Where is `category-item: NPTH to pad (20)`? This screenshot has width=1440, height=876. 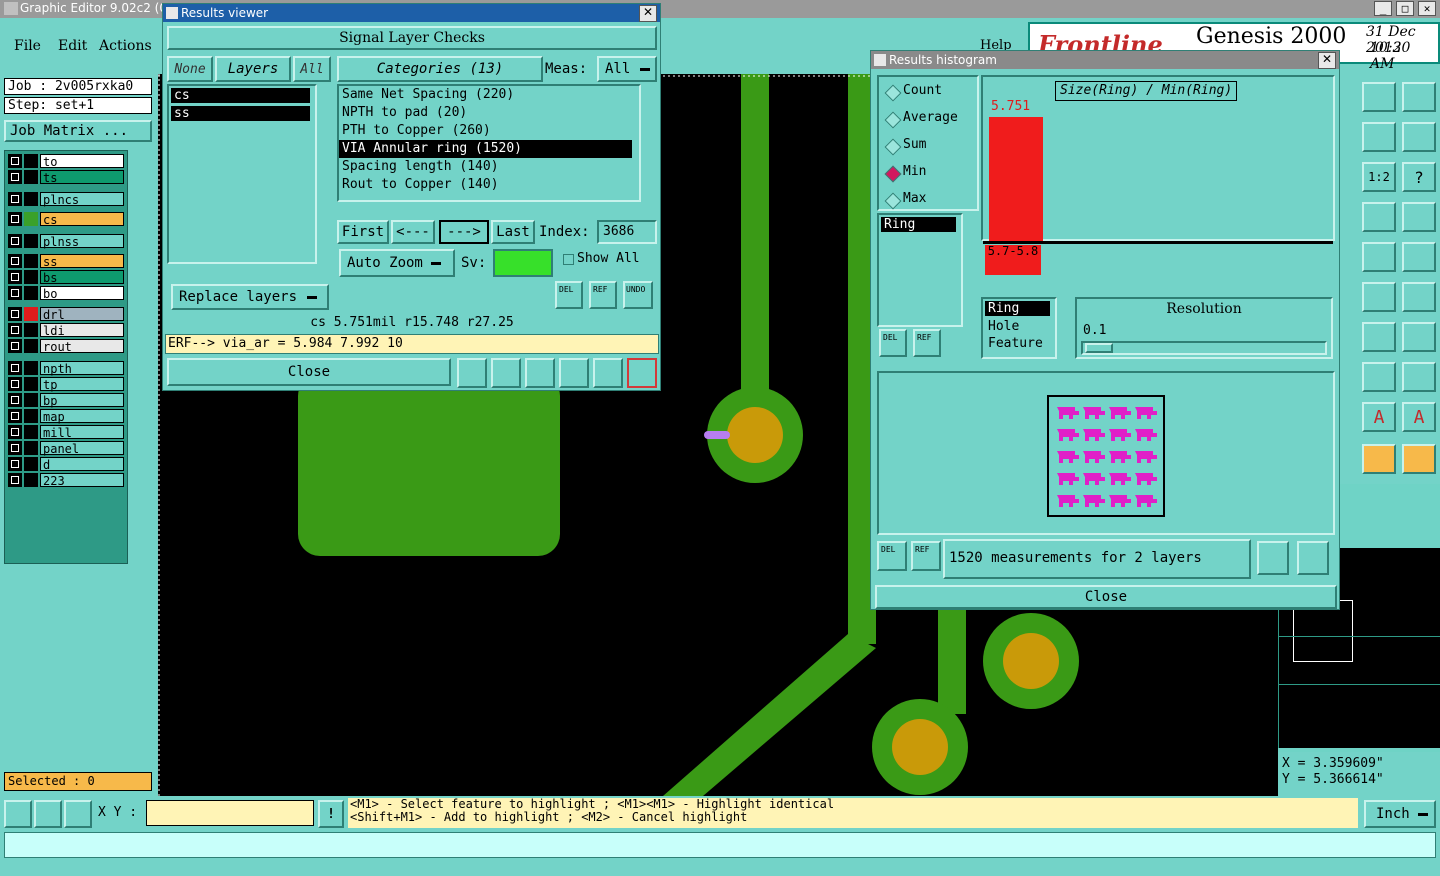 category-item: NPTH to pad (20) is located at coordinates (485, 113).